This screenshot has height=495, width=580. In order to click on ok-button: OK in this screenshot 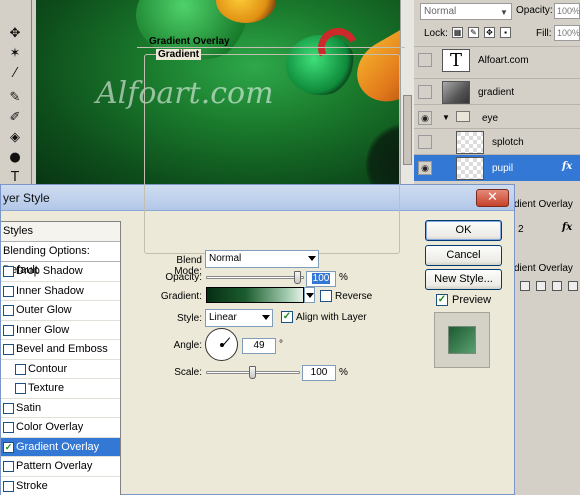, I will do `click(463, 230)`.